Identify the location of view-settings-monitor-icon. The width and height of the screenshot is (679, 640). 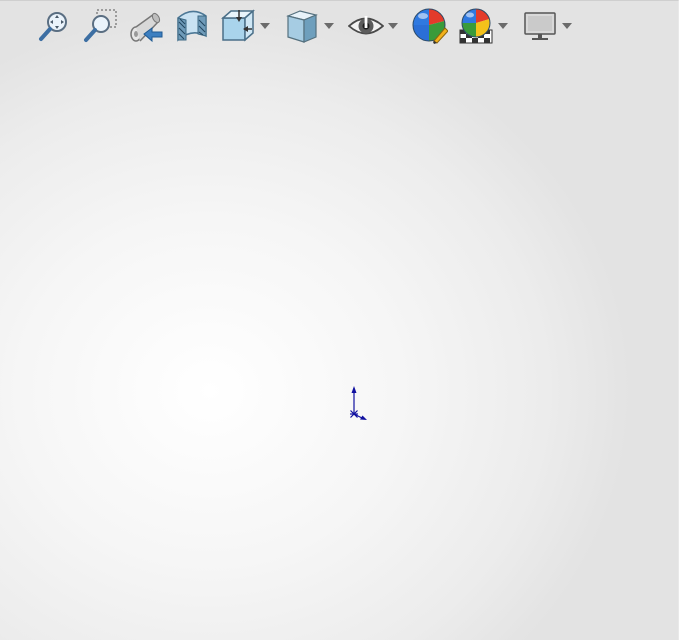
(540, 26).